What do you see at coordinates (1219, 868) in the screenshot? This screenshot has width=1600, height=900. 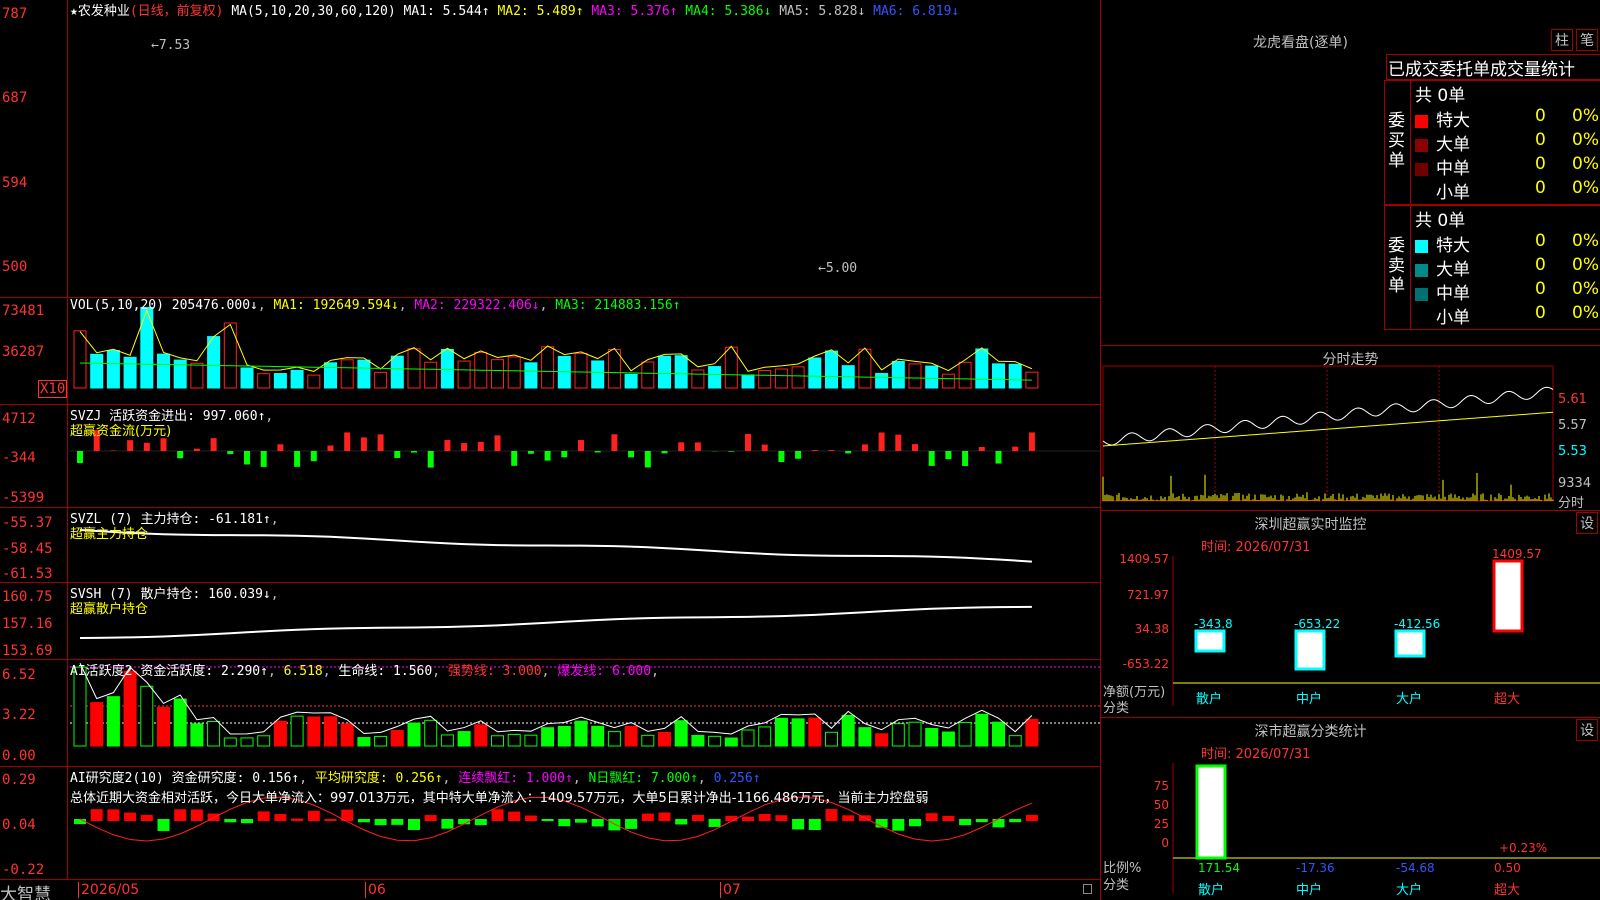 I see `classify-bar-value: 171.54` at bounding box center [1219, 868].